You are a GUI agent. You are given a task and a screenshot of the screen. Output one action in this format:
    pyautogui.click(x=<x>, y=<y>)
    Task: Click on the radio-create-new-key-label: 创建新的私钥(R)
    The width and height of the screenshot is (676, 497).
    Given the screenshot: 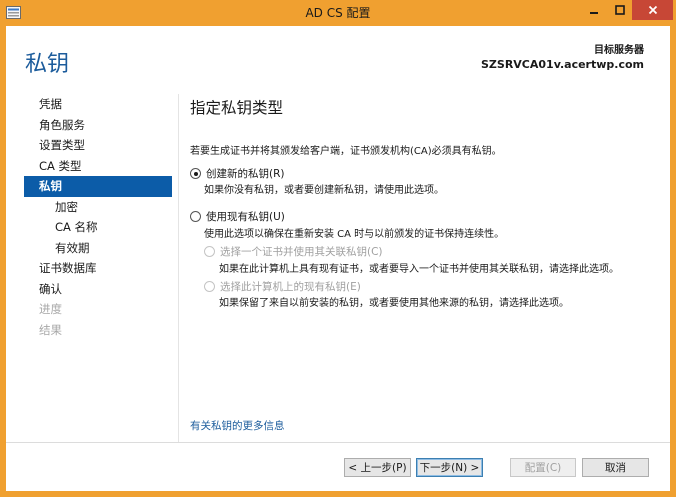 What is the action you would take?
    pyautogui.click(x=245, y=174)
    